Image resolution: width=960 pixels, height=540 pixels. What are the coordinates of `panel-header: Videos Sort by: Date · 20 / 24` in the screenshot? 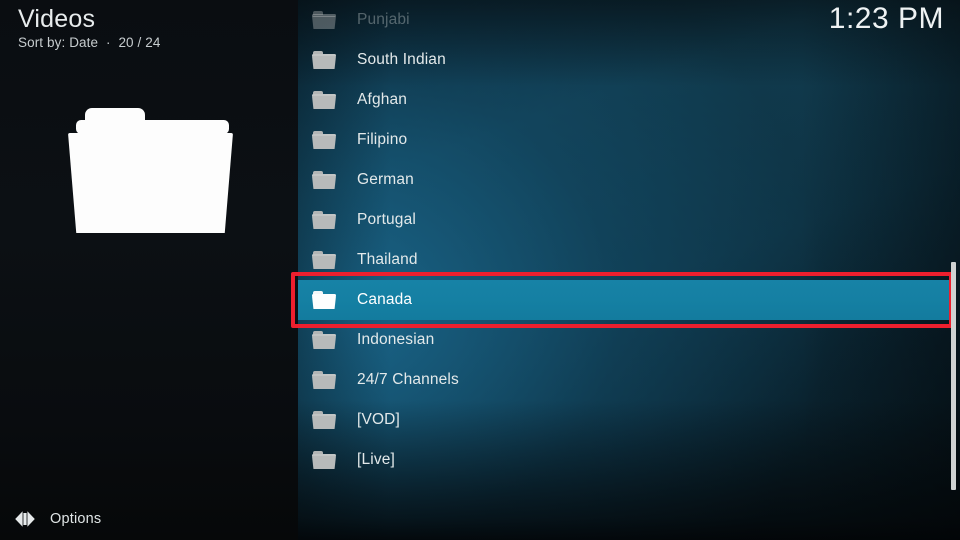 It's located at (89, 28).